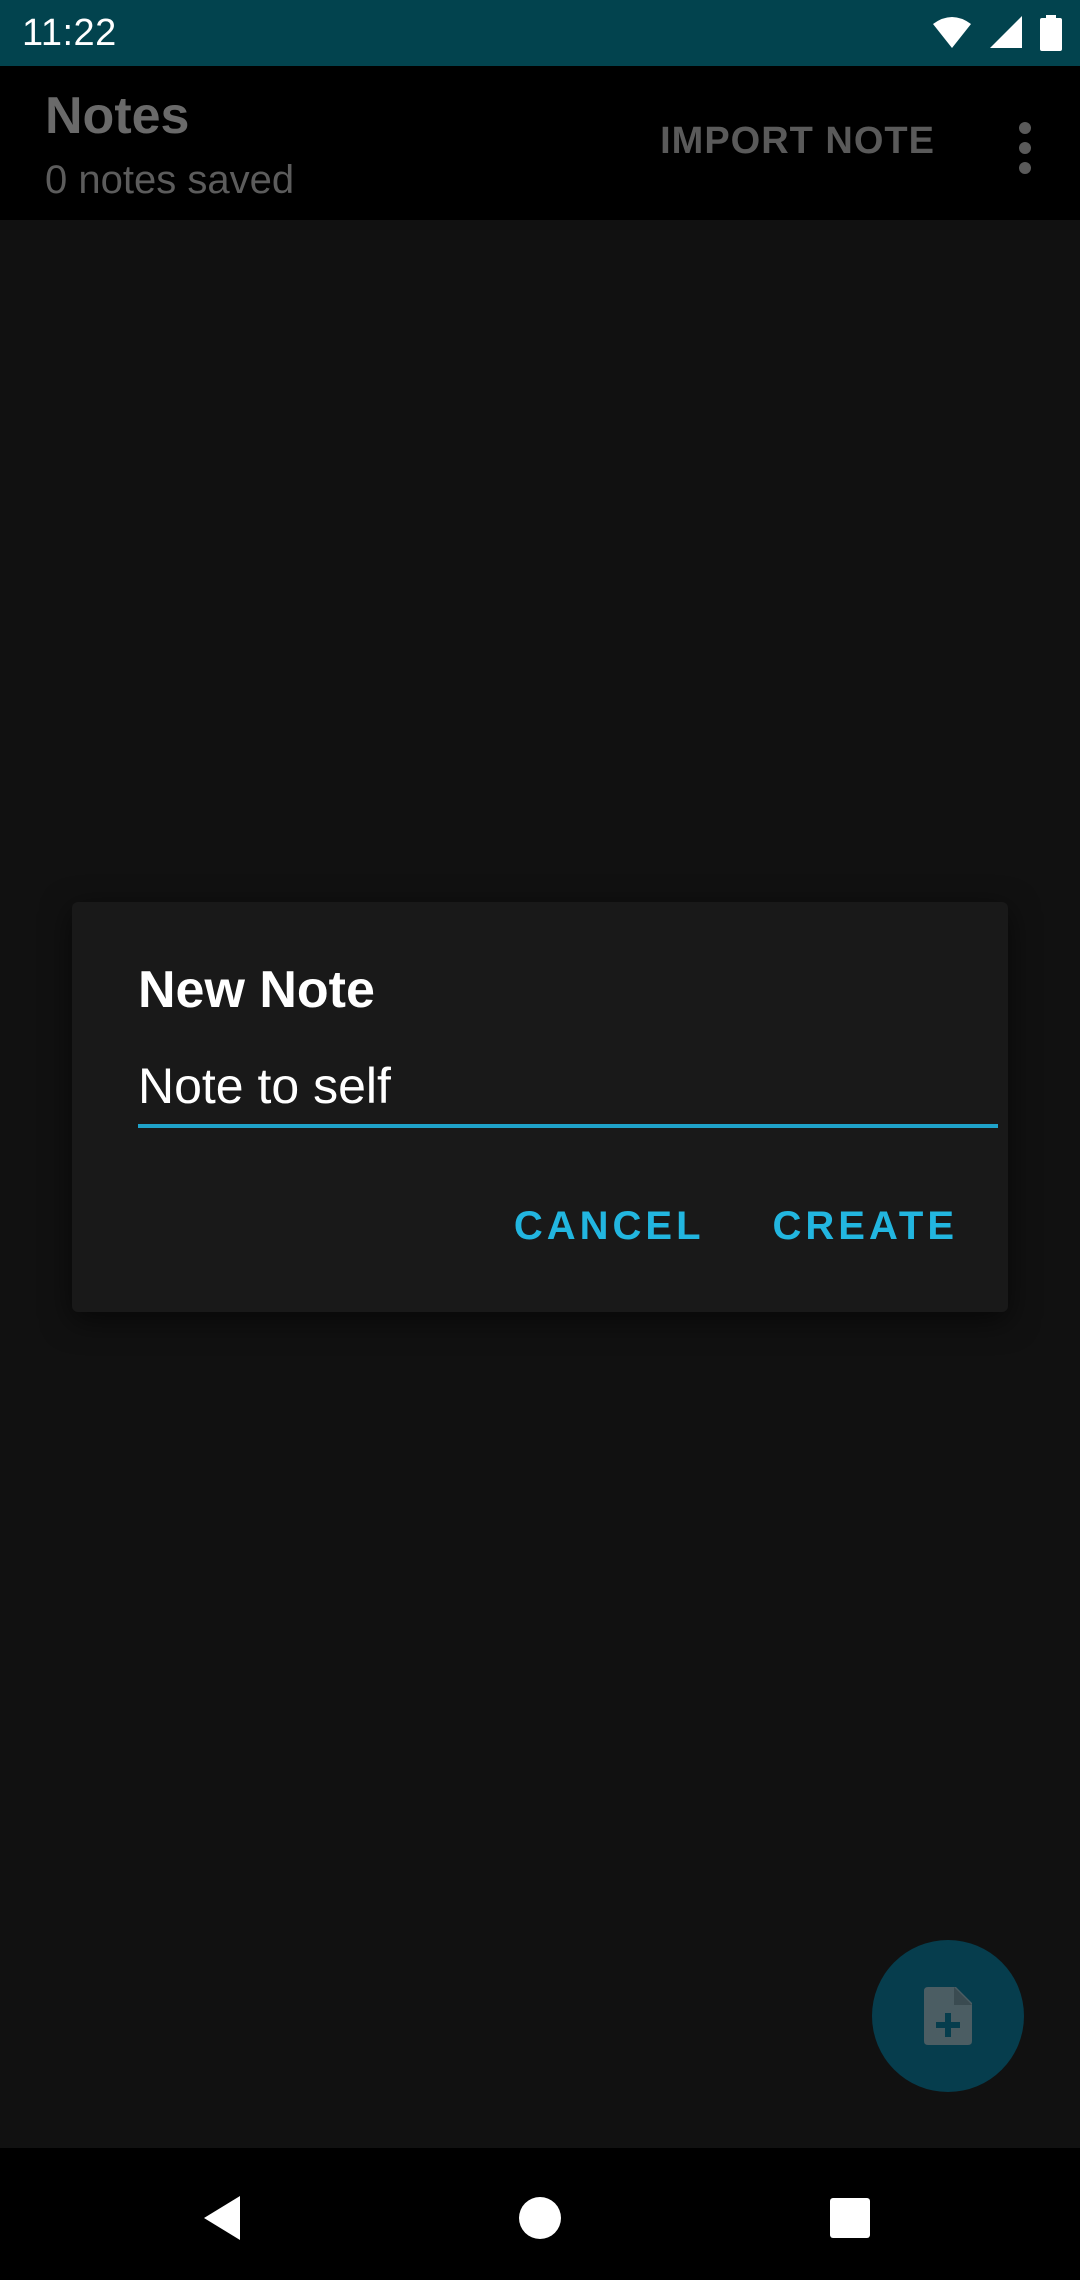 Image resolution: width=1080 pixels, height=2280 pixels. I want to click on battery-icon, so click(1051, 33).